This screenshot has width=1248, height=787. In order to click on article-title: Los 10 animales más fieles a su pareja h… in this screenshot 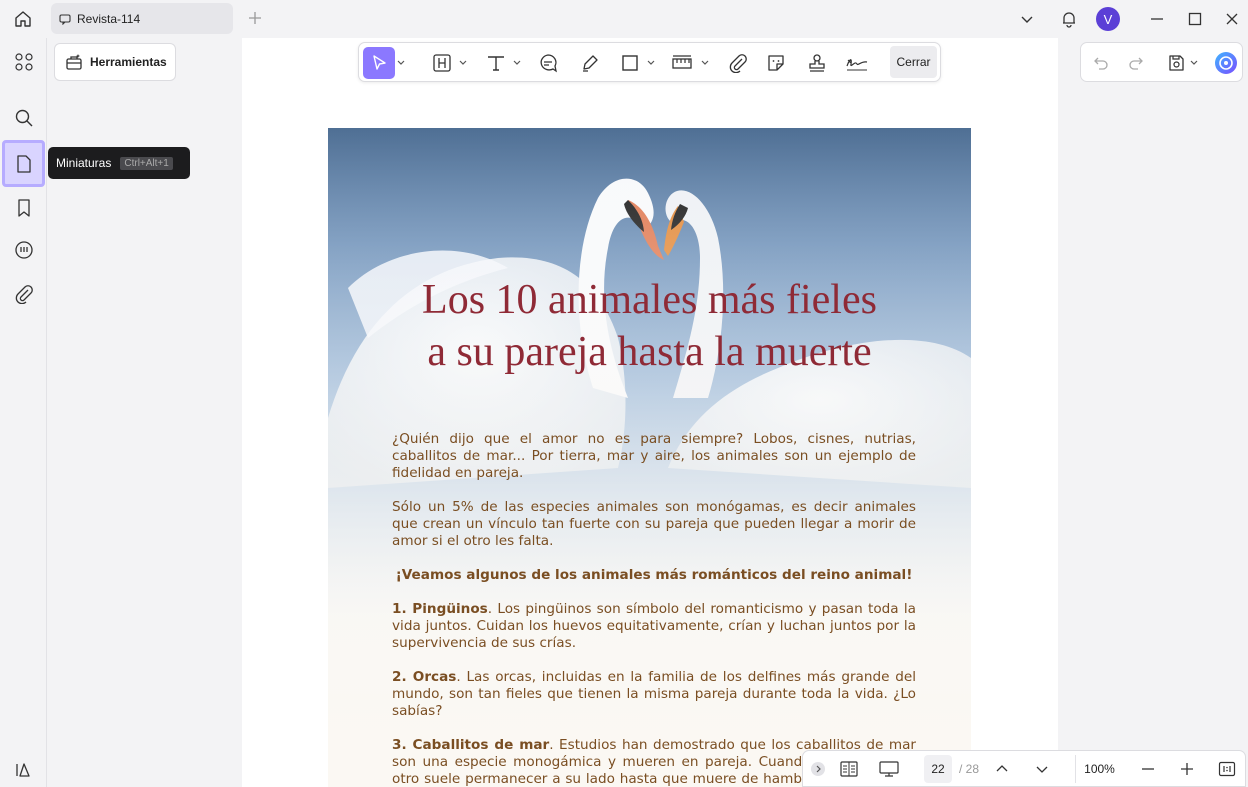, I will do `click(649, 326)`.